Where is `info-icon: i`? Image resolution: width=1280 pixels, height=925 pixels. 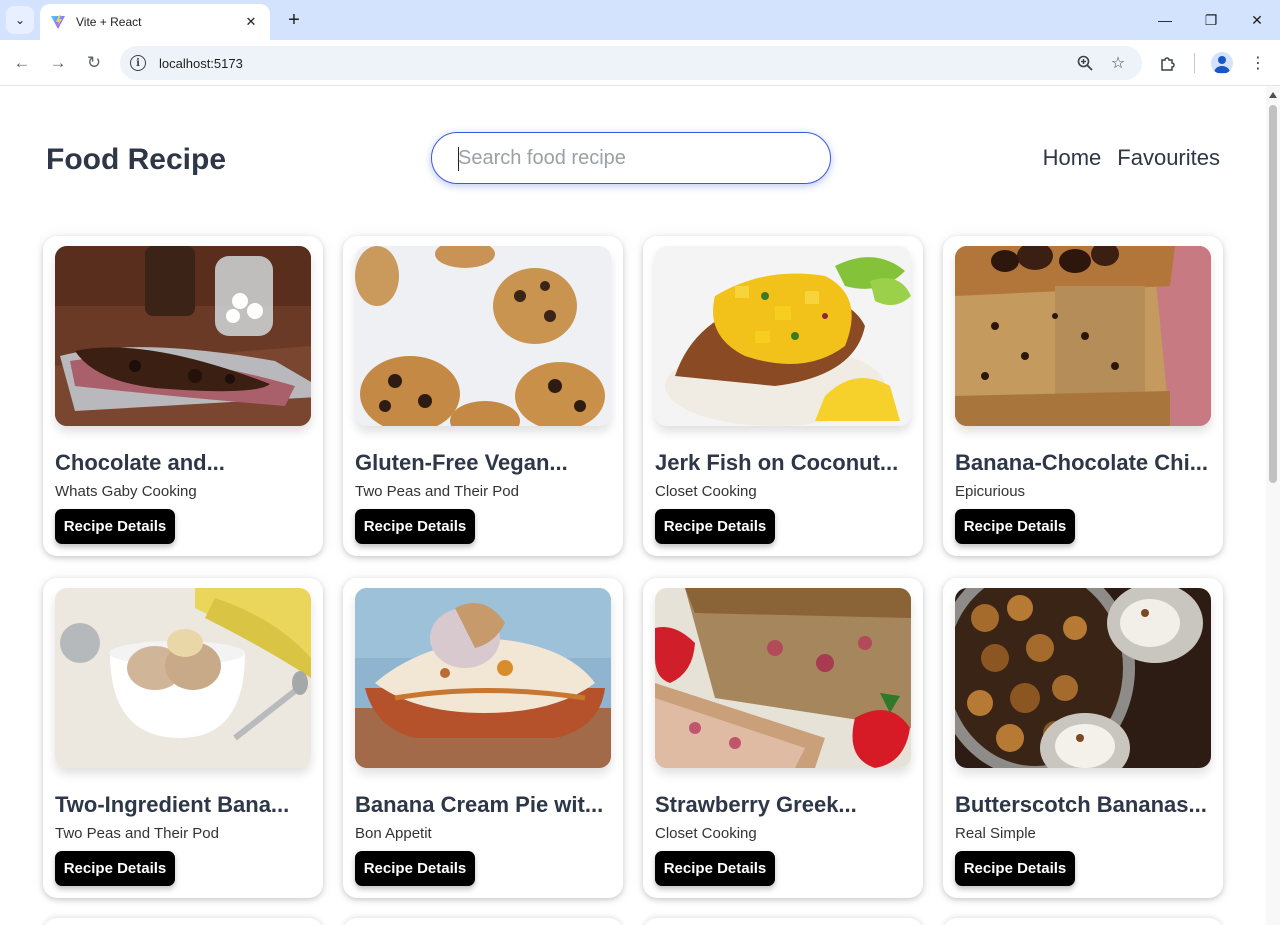 info-icon: i is located at coordinates (138, 63).